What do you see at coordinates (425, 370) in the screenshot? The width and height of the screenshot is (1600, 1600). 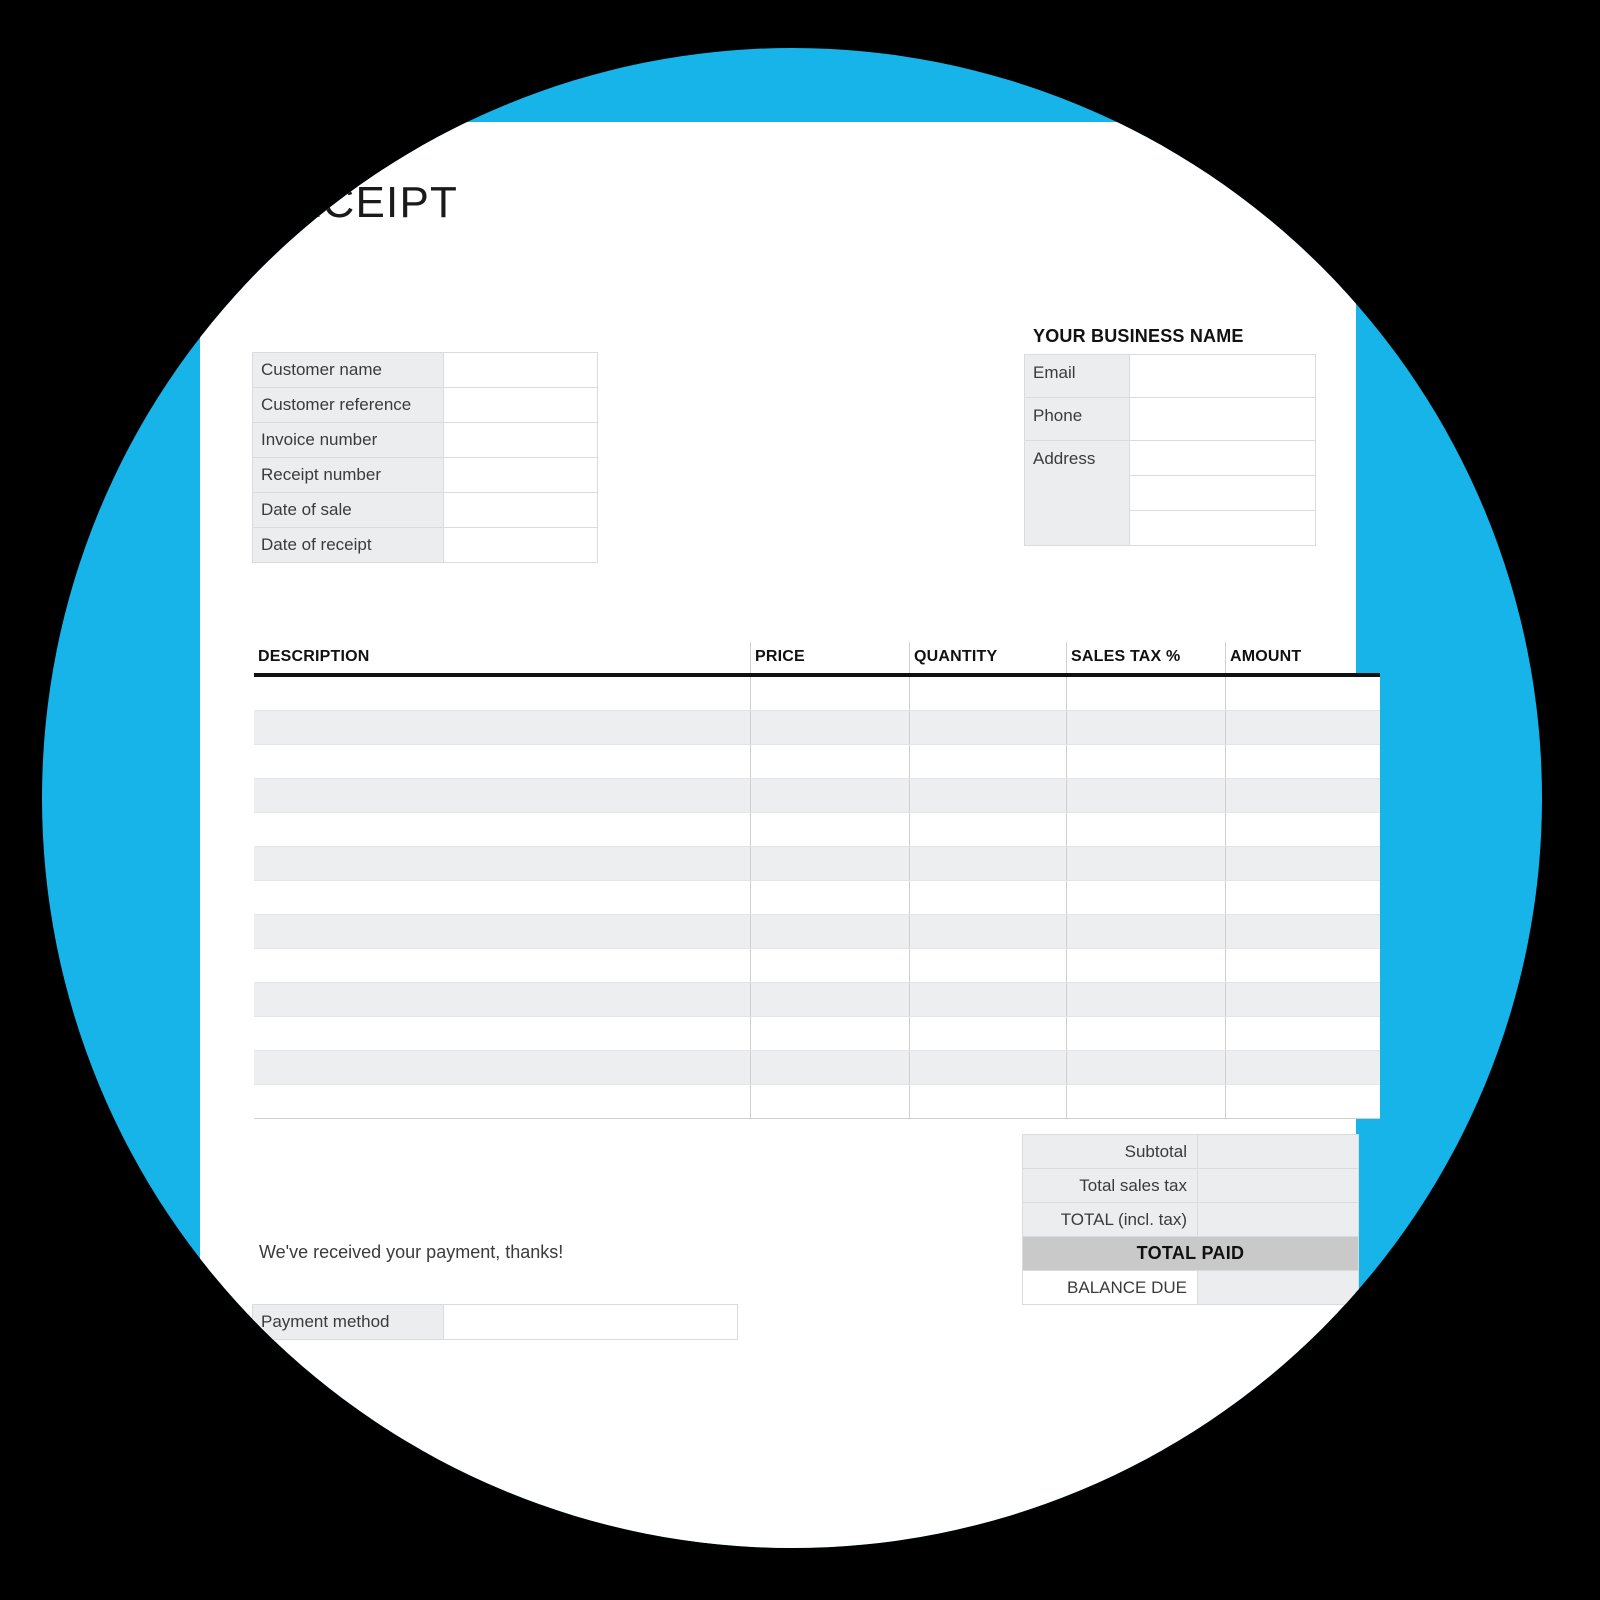 I see `table-row: Customer name` at bounding box center [425, 370].